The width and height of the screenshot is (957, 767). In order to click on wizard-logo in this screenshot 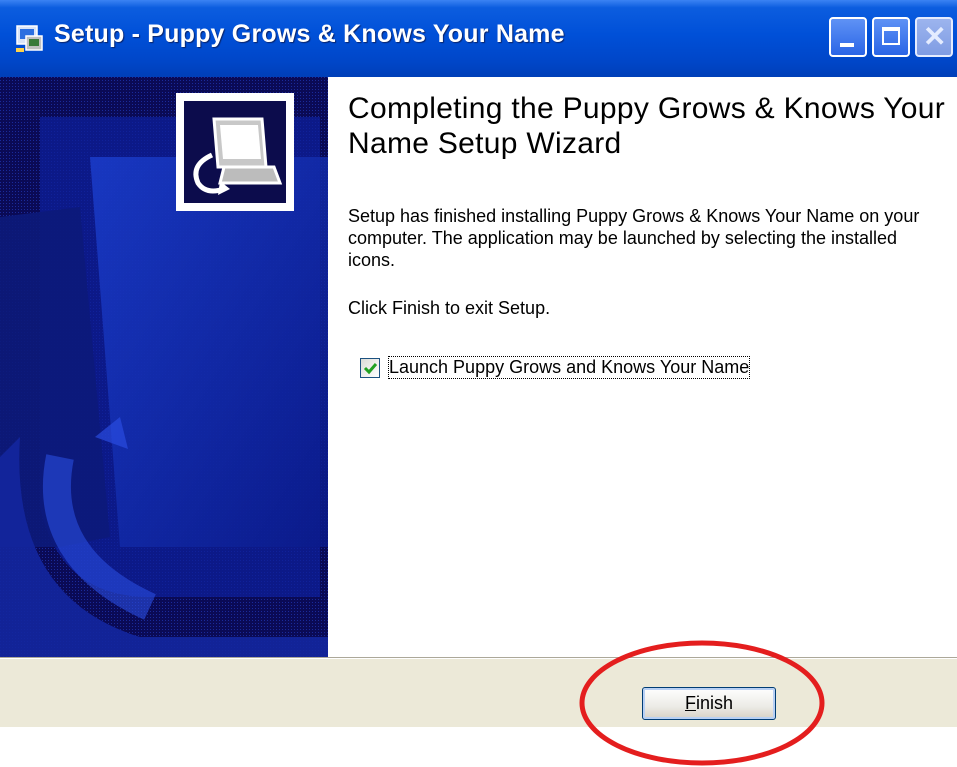, I will do `click(235, 152)`.